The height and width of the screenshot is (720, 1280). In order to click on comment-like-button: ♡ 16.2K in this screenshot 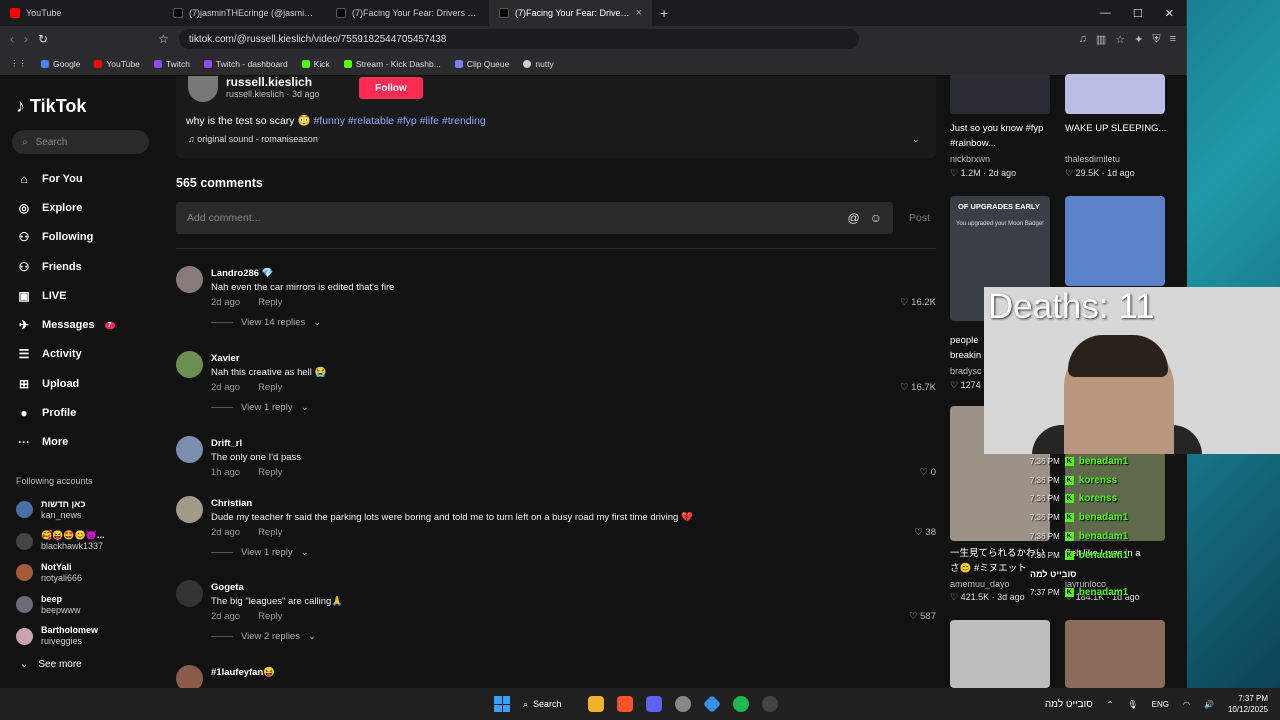, I will do `click(918, 302)`.